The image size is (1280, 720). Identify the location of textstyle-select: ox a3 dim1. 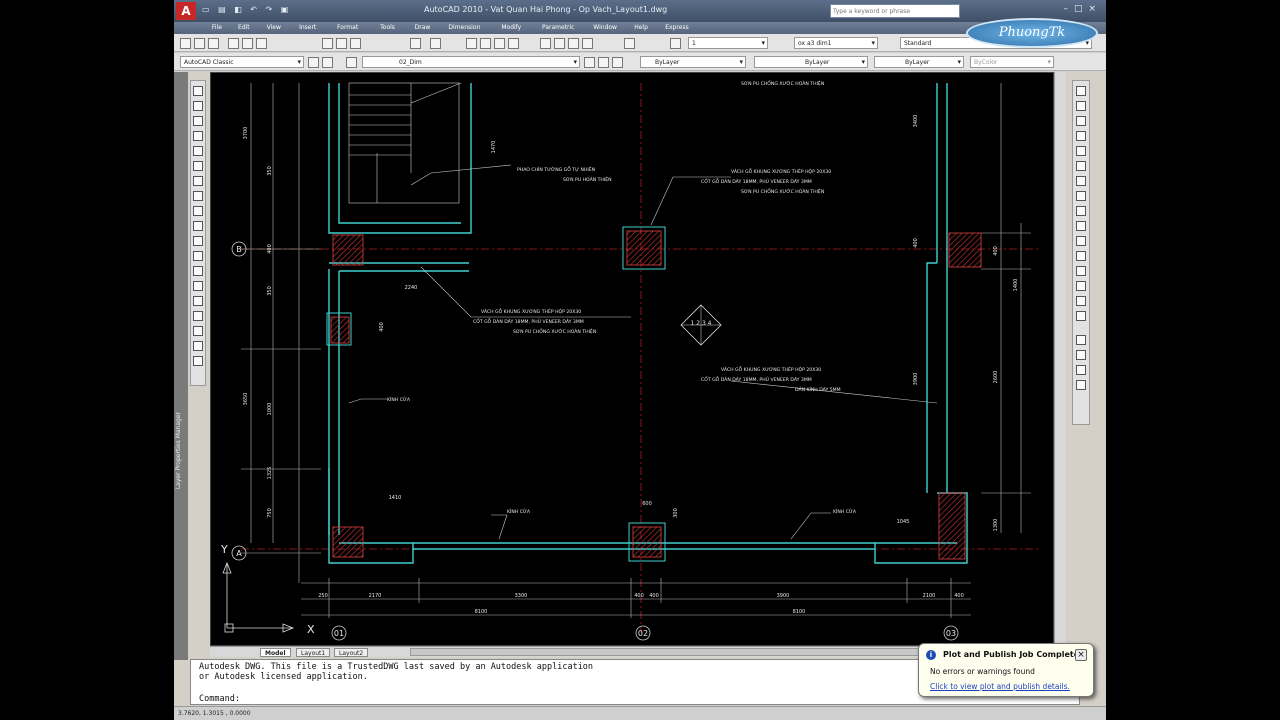
(836, 43).